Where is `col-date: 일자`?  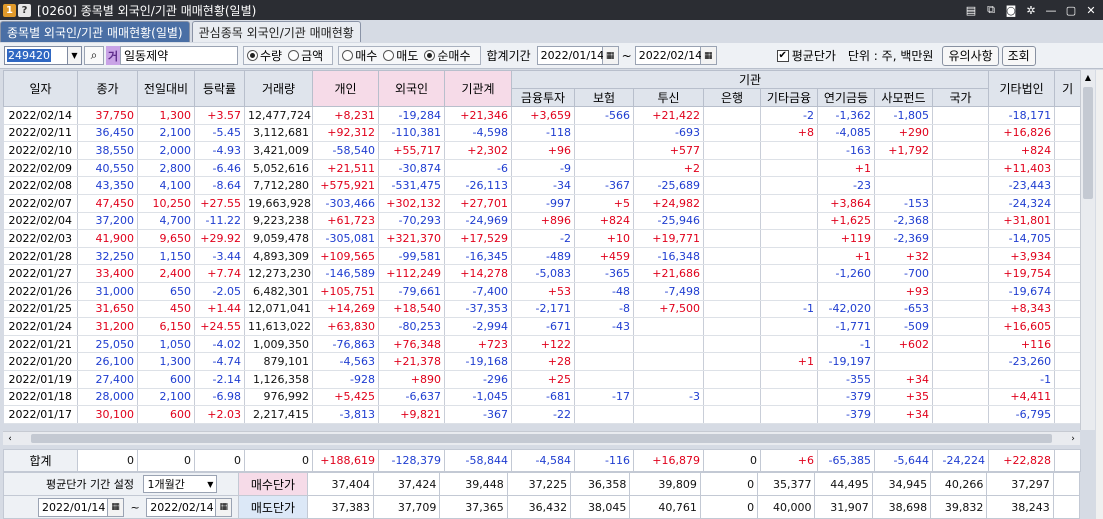
col-date: 일자 is located at coordinates (40, 88).